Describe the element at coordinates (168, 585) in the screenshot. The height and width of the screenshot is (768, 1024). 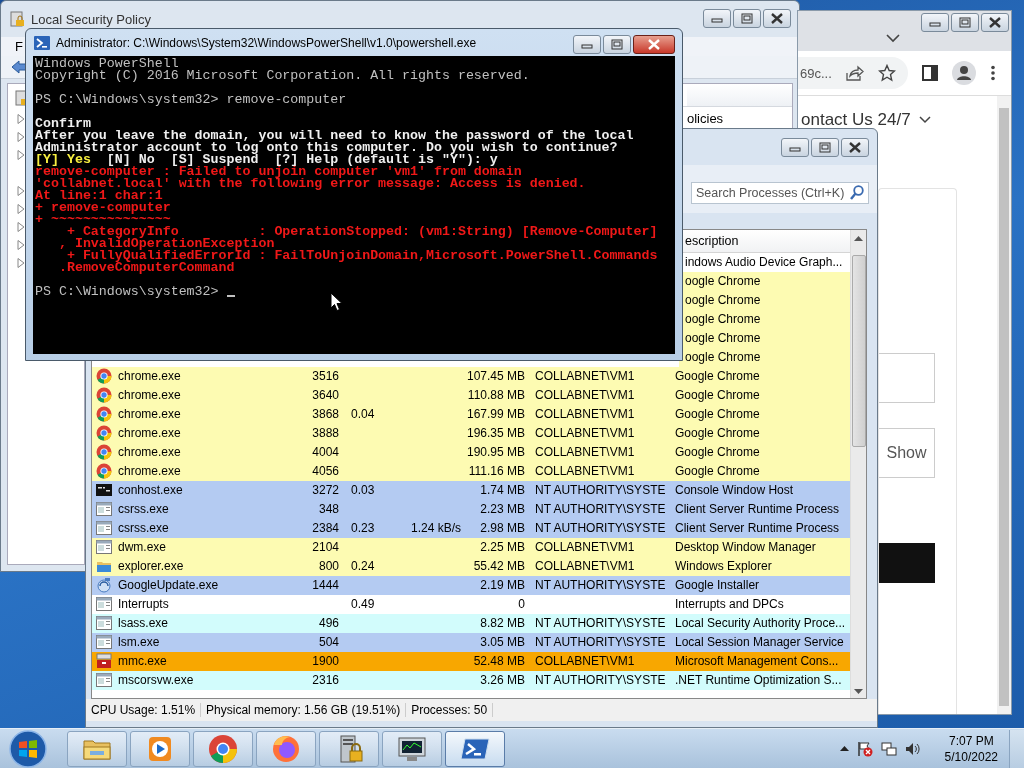
I see `process-name: GoogleUpdate.exe` at that location.